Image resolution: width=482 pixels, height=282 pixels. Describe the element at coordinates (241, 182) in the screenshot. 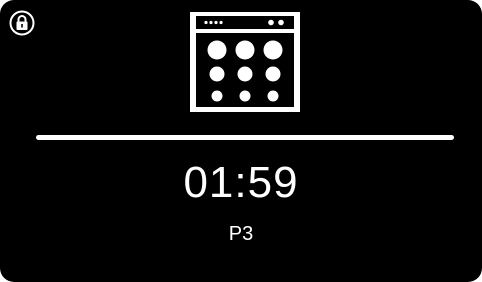

I see `remaining-time: 01:59` at that location.